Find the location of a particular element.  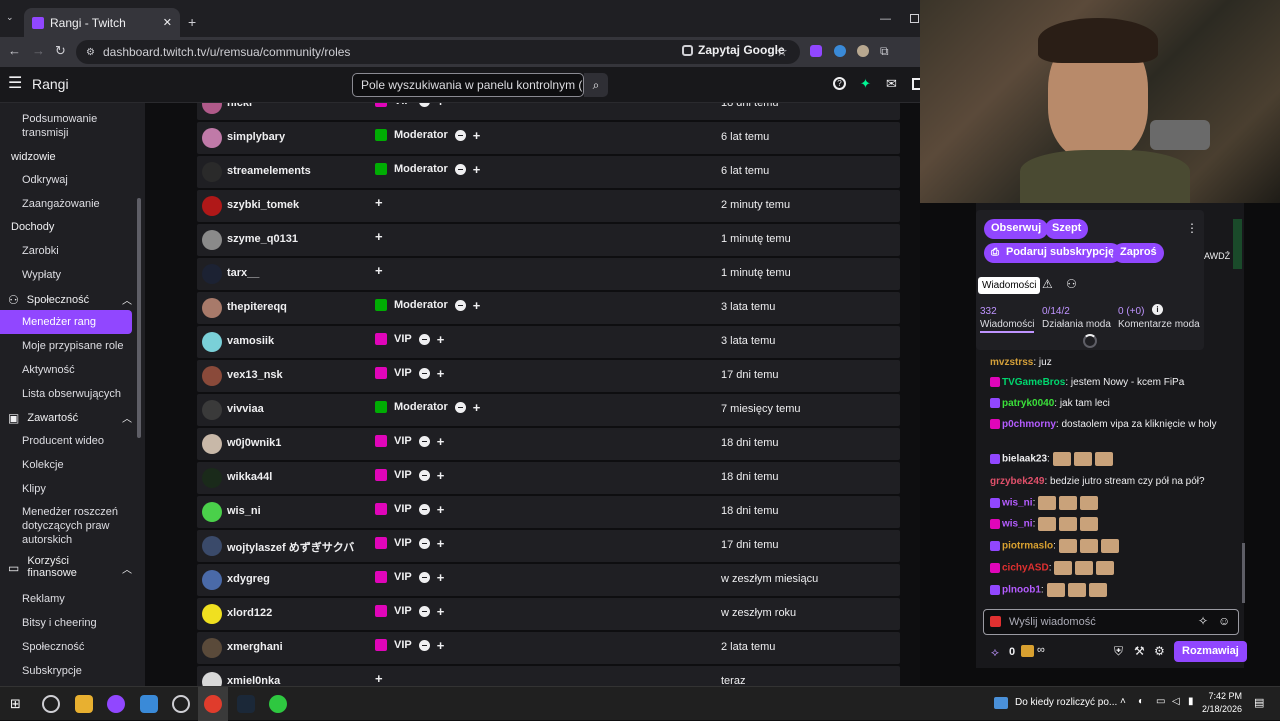

search-button: ⌕ is located at coordinates (596, 85).